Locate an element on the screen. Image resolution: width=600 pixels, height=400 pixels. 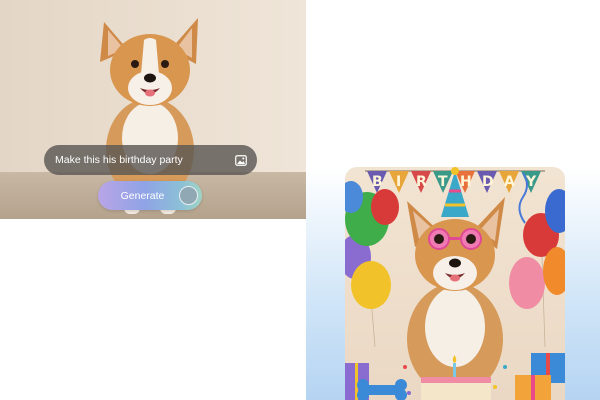
generate-toggle-knob is located at coordinates (188, 195).